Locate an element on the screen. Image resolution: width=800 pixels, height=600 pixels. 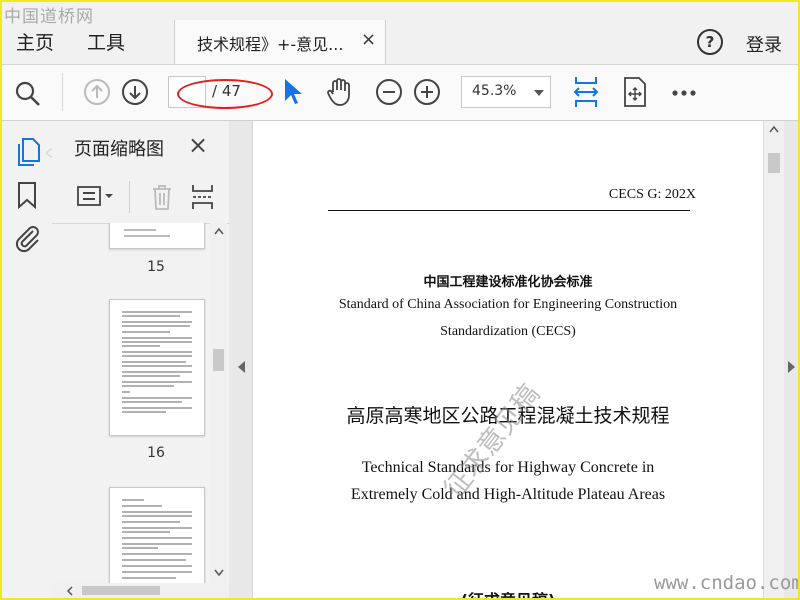
panel-toolbar is located at coordinates (140, 197).